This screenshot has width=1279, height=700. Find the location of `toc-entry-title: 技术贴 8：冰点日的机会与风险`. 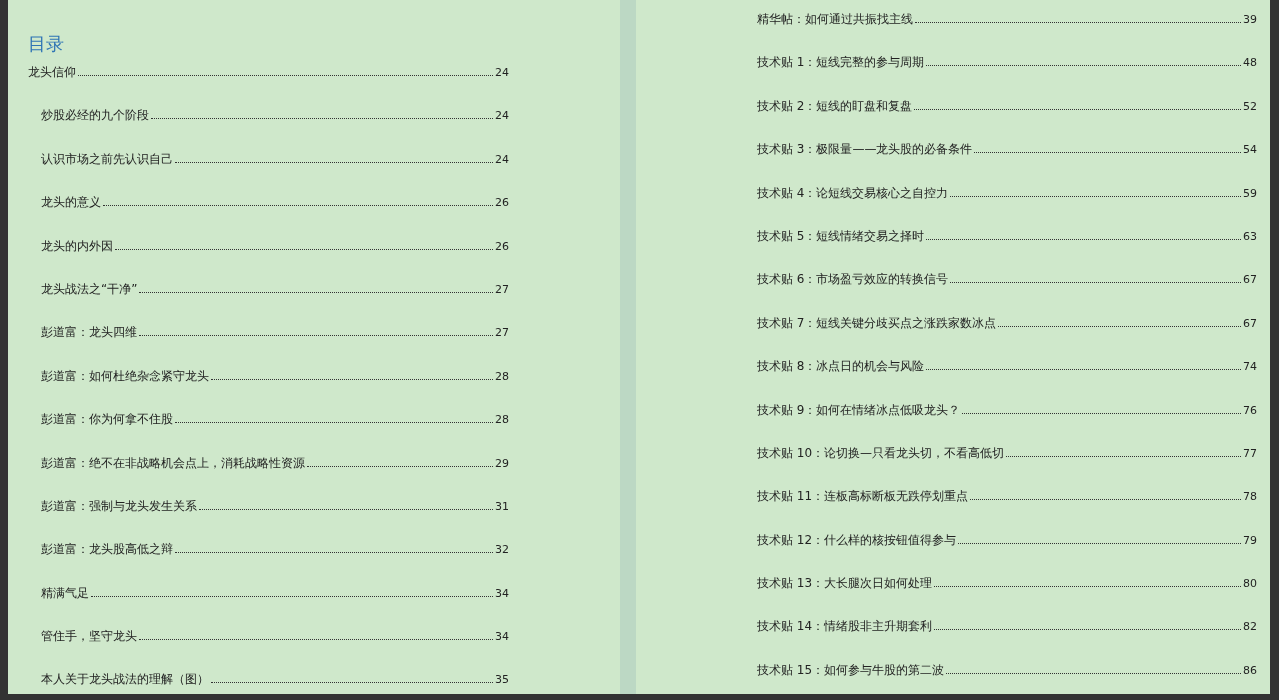

toc-entry-title: 技术贴 8：冰点日的机会与风险 is located at coordinates (841, 366).